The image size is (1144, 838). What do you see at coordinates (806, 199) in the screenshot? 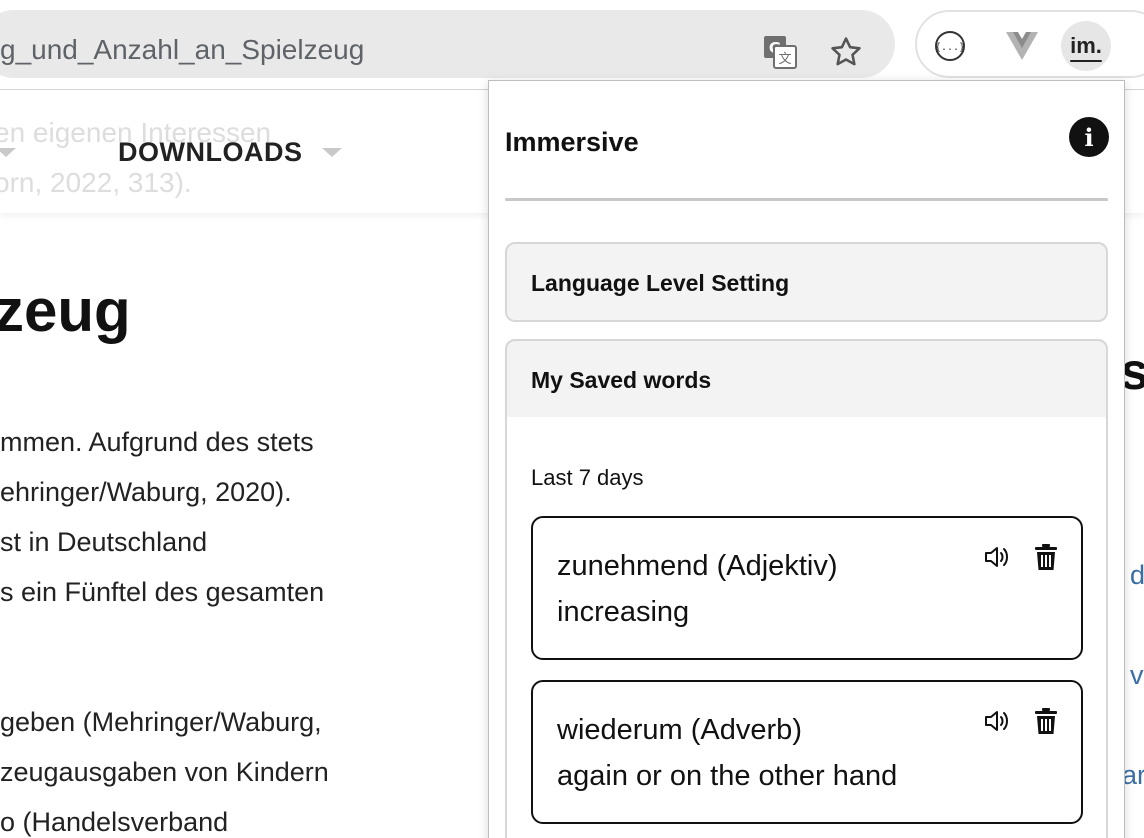
I see `divider` at bounding box center [806, 199].